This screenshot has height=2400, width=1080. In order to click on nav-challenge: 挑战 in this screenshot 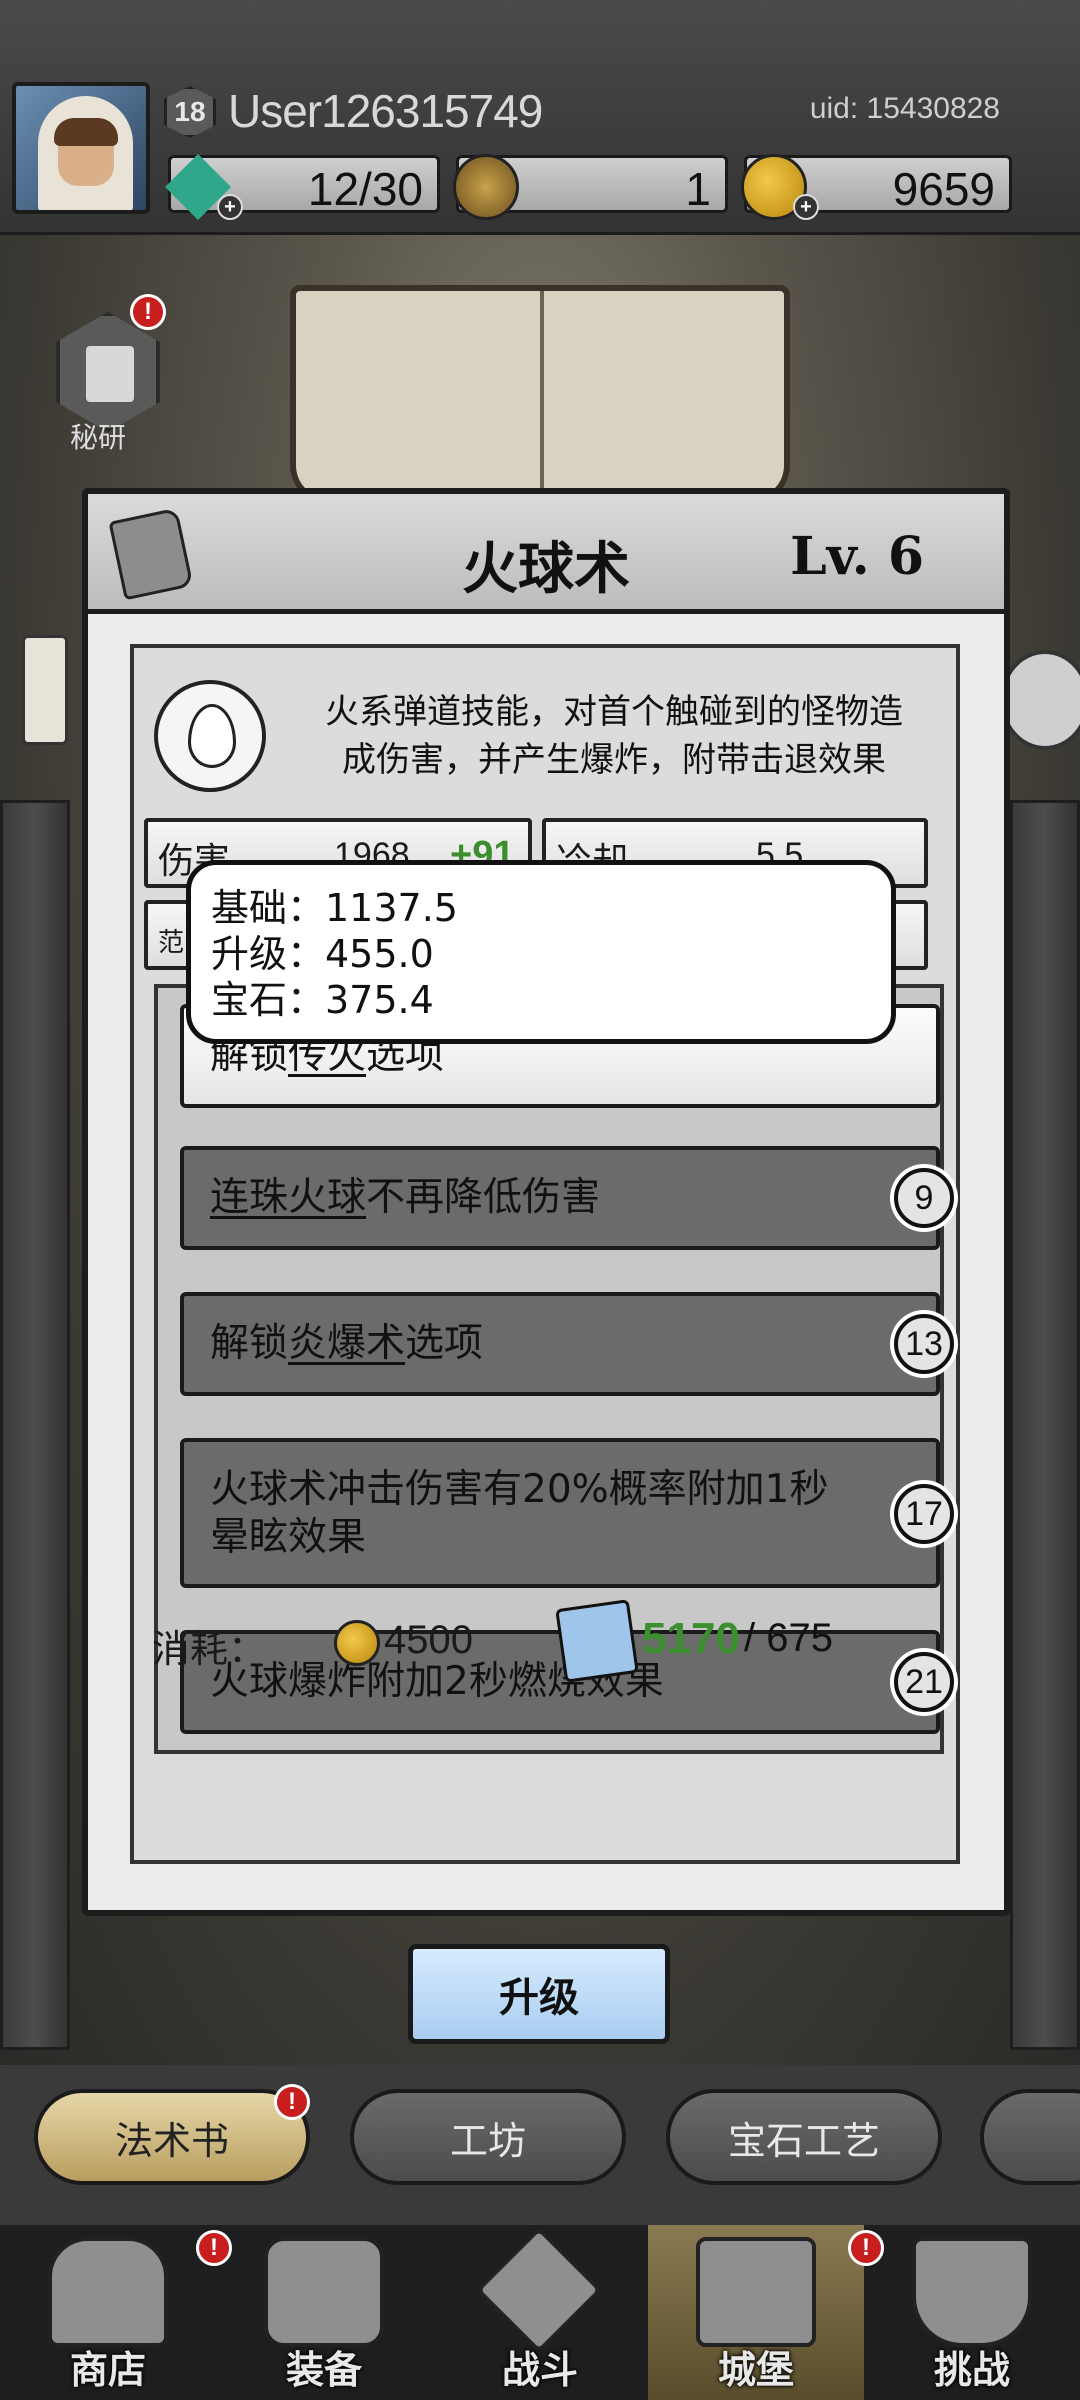, I will do `click(972, 2312)`.